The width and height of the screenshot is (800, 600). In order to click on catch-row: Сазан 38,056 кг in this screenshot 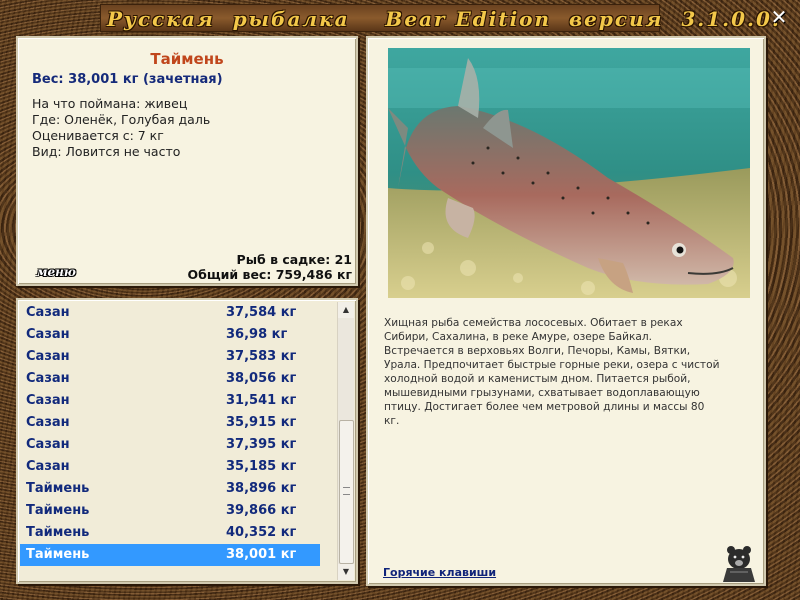, I will do `click(179, 379)`.